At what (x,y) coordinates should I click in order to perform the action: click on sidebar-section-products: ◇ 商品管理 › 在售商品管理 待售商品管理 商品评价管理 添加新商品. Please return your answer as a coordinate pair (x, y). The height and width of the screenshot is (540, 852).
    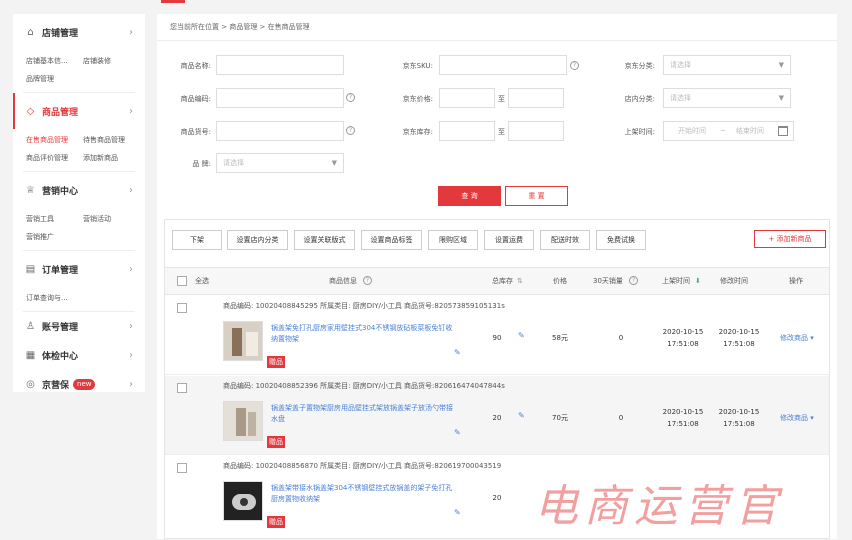
    Looking at the image, I should click on (79, 132).